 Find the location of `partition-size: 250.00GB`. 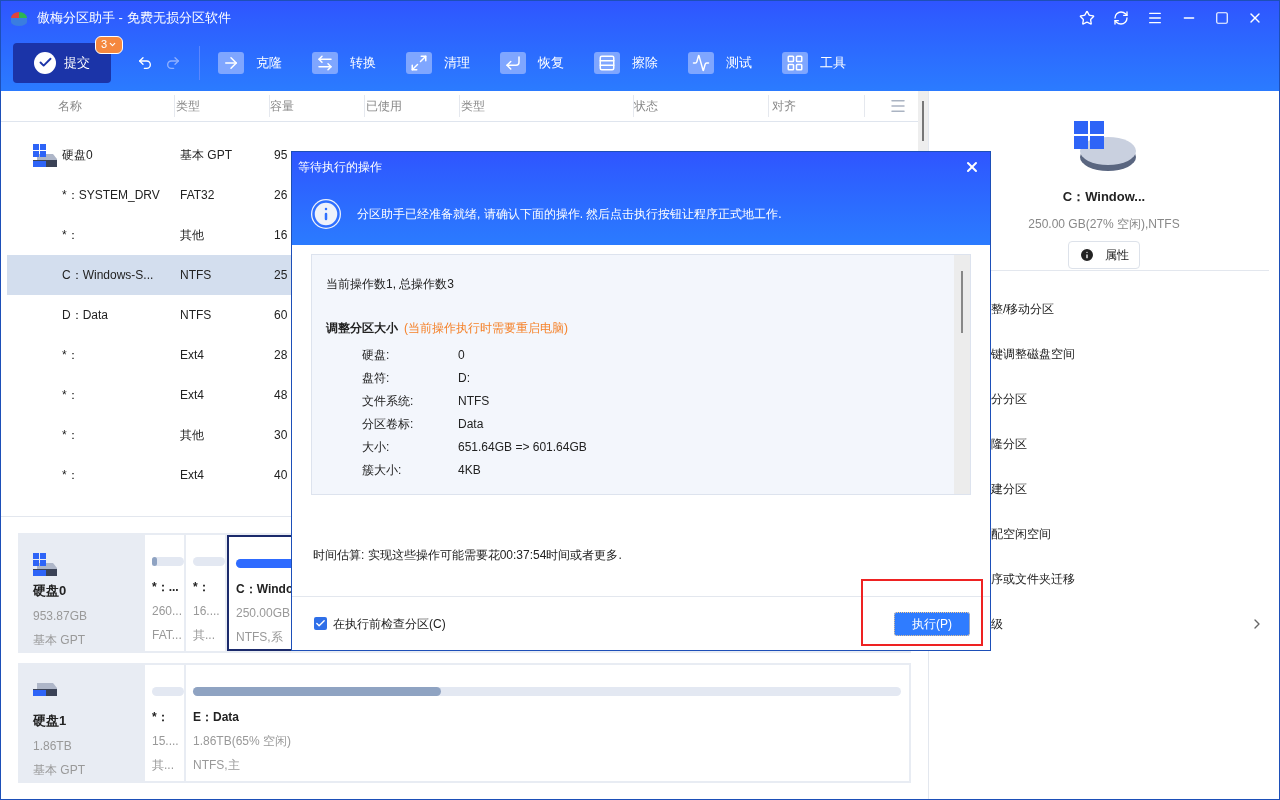

partition-size: 250.00GB is located at coordinates (264, 613).